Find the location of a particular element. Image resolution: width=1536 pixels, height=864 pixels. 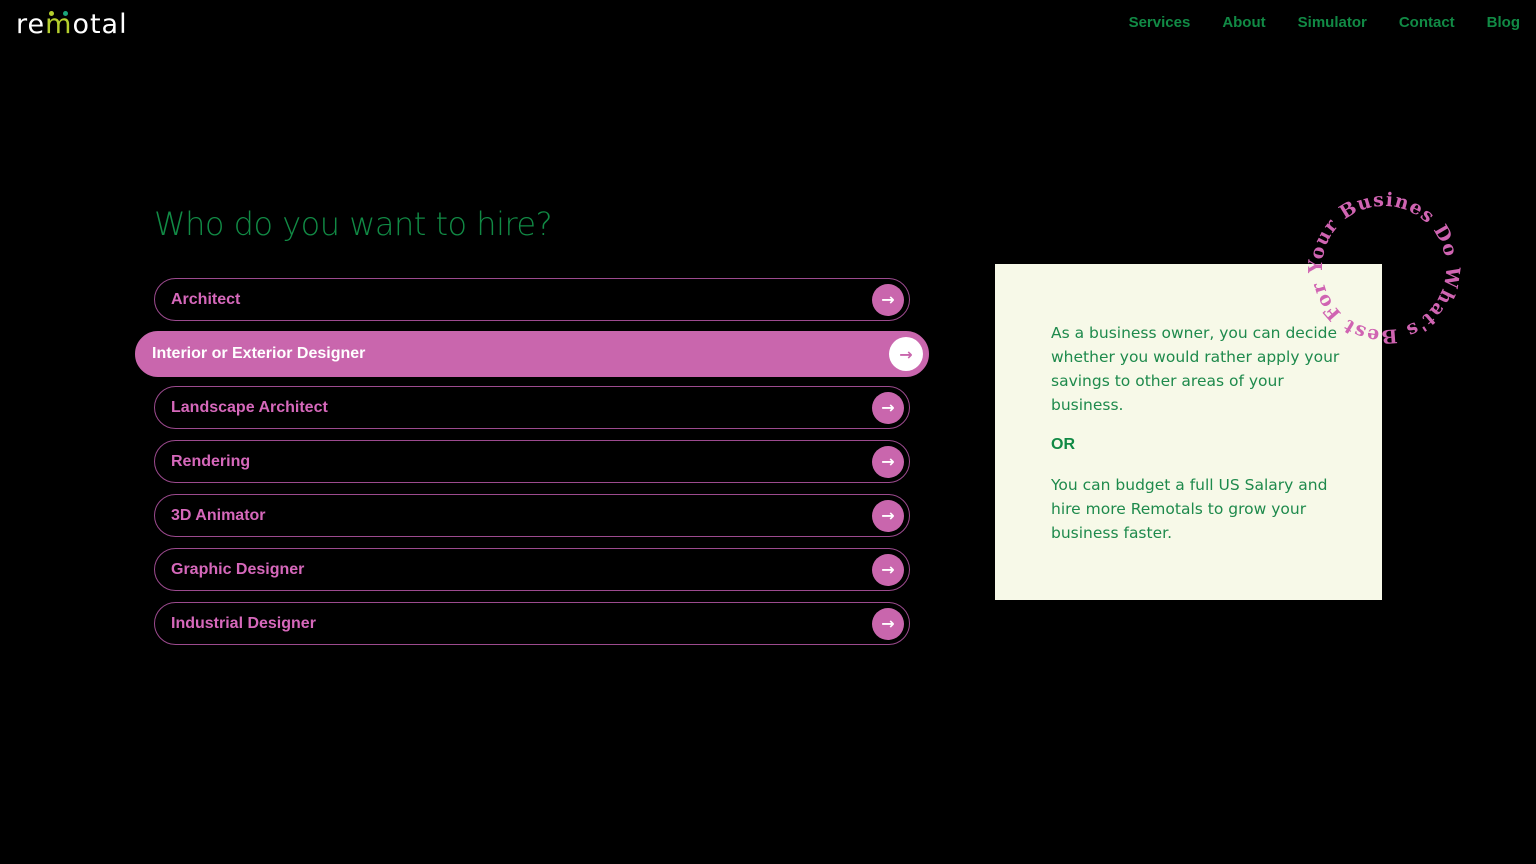

option-rendering: Rendering → is located at coordinates (532, 461).